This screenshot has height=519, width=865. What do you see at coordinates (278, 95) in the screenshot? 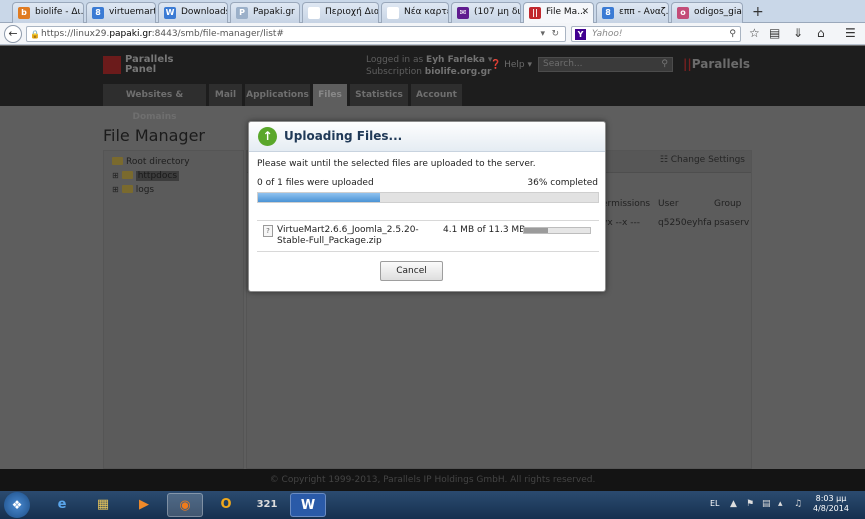
I see `panel-tab-applications: Applications` at bounding box center [278, 95].